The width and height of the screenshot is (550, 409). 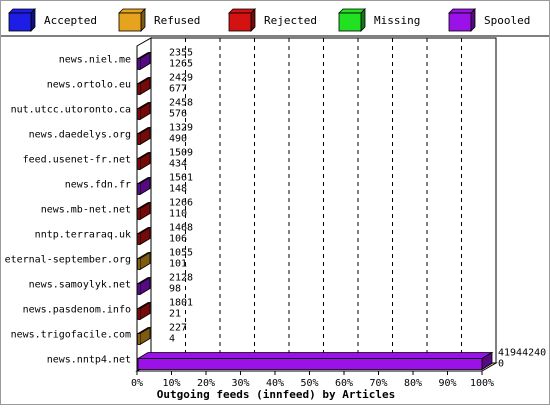 I want to click on legend-item-accepted: Accepted, so click(x=52, y=20).